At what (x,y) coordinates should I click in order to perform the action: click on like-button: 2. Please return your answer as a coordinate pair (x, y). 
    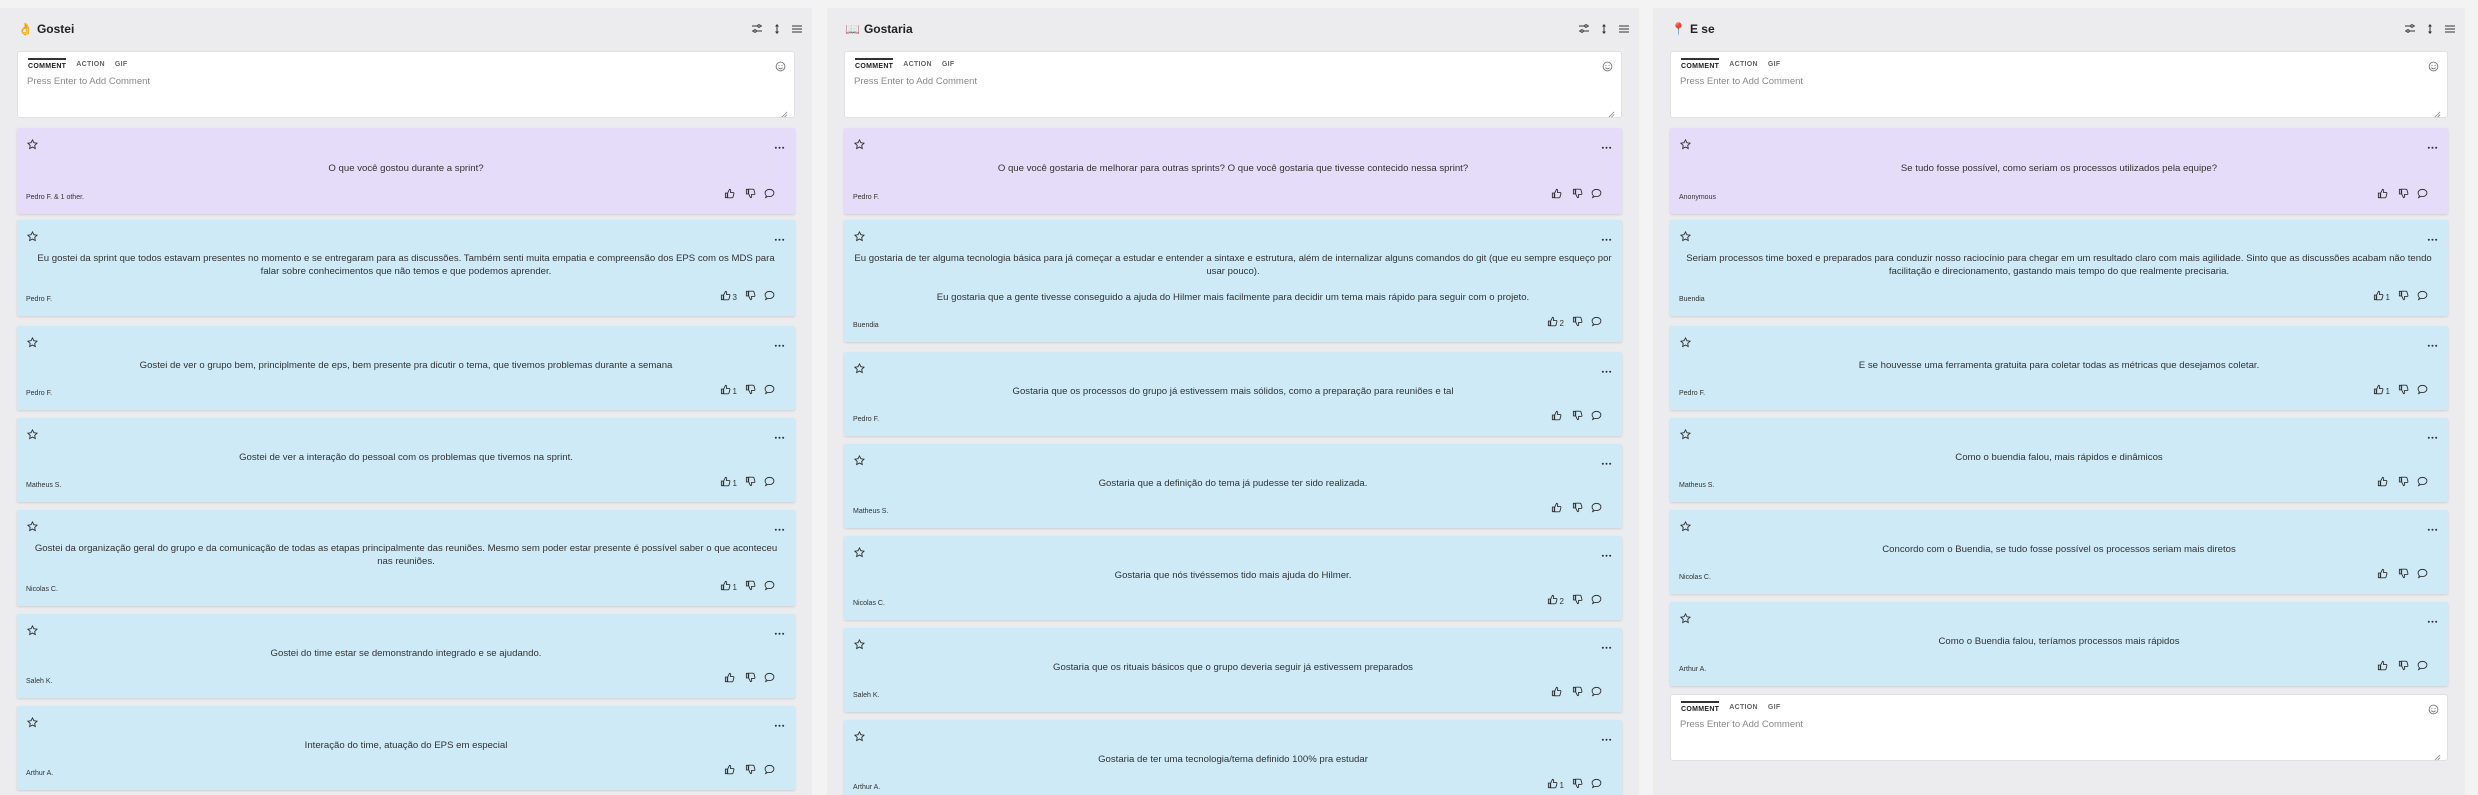
    Looking at the image, I should click on (1555, 601).